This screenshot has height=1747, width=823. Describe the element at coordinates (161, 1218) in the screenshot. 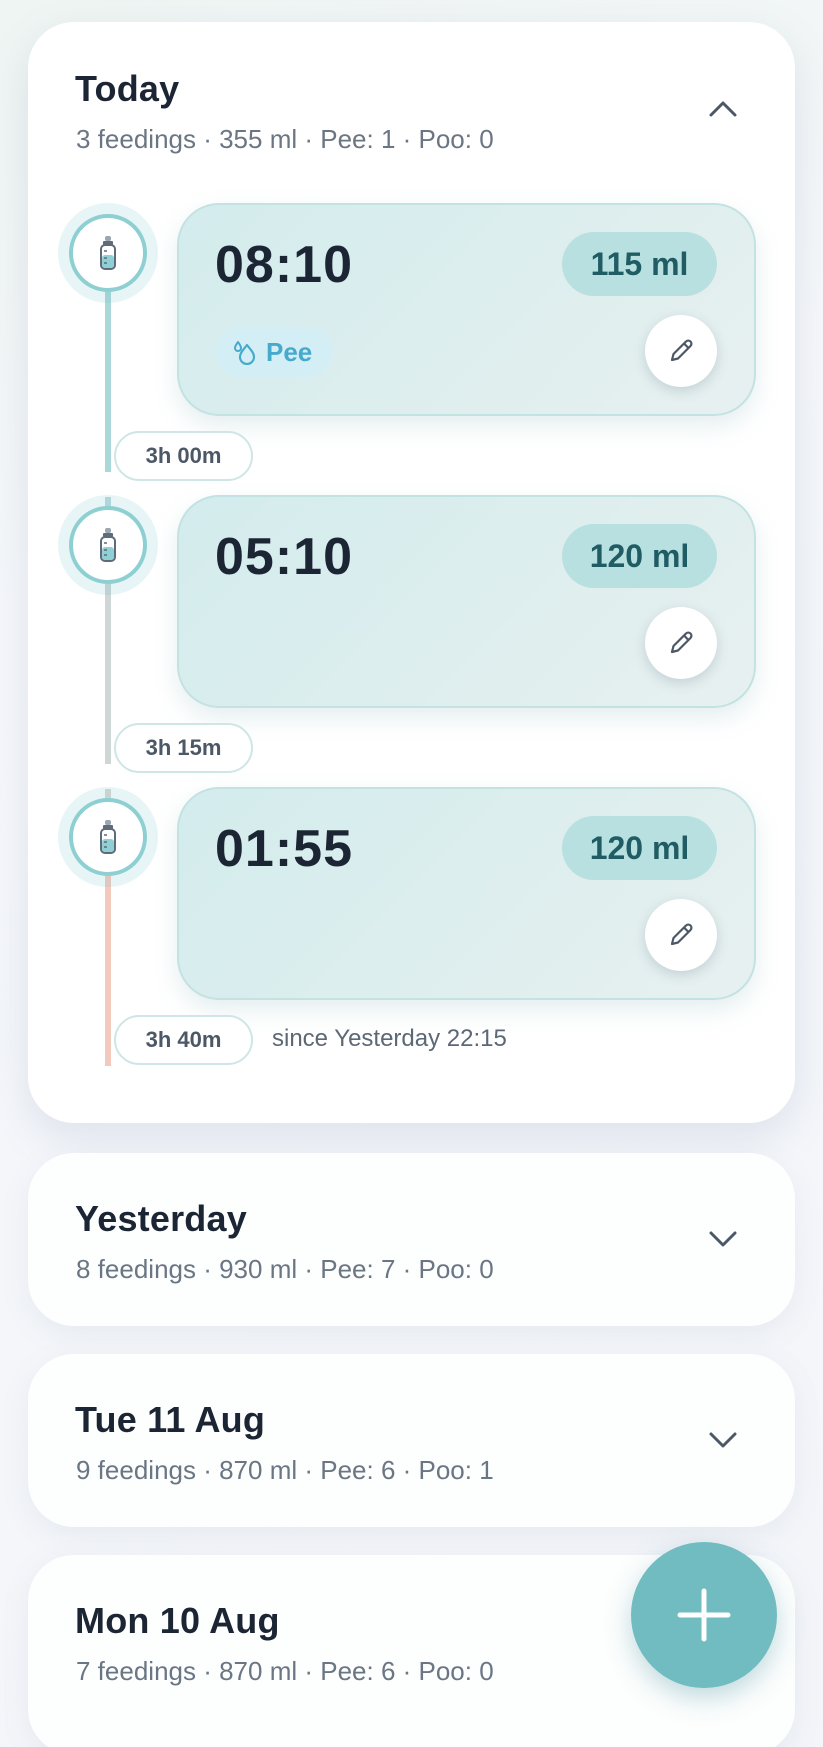

I see `day-title: Yesterday` at that location.